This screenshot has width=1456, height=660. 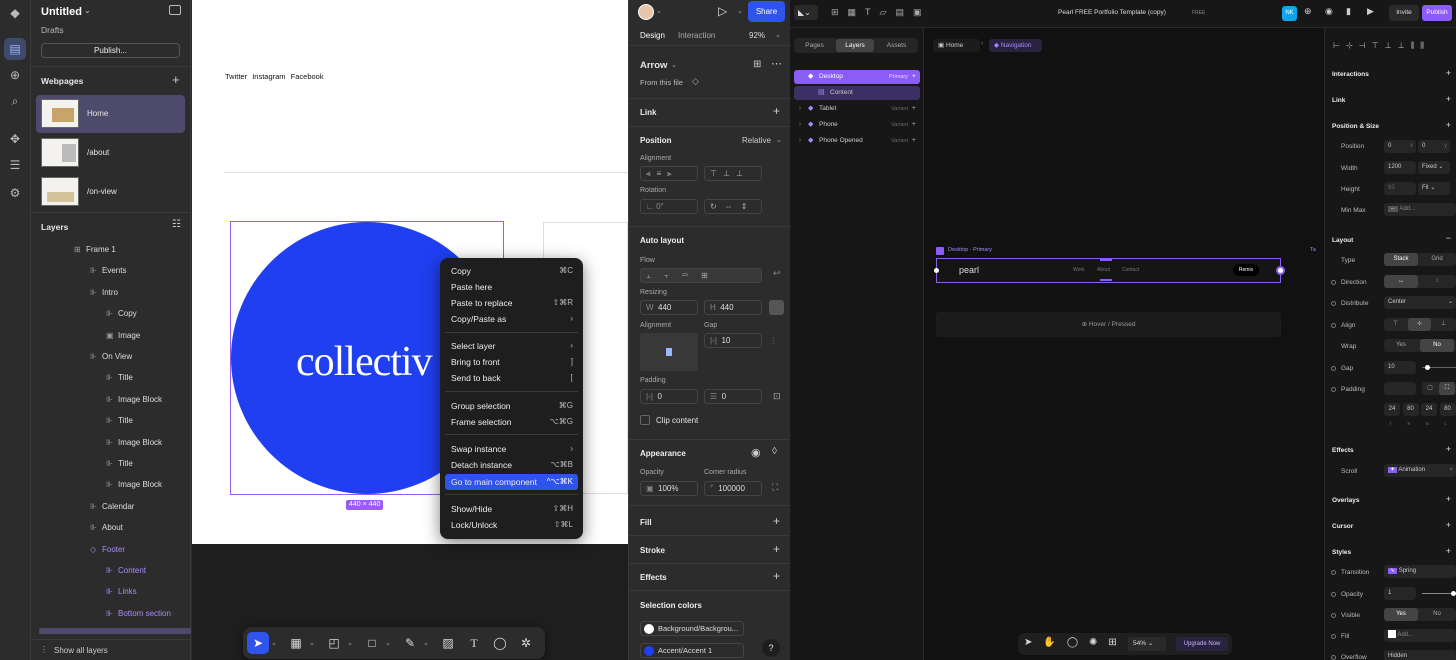 I want to click on selection-color-2: Accent/Accent 1, so click(x=692, y=650).